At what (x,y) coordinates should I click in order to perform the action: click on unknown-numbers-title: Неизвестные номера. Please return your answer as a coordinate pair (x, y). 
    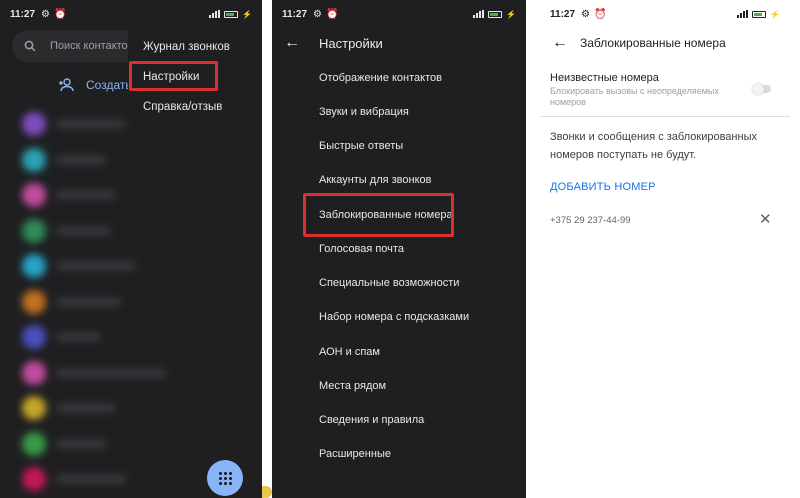
    Looking at the image, I should click on (604, 78).